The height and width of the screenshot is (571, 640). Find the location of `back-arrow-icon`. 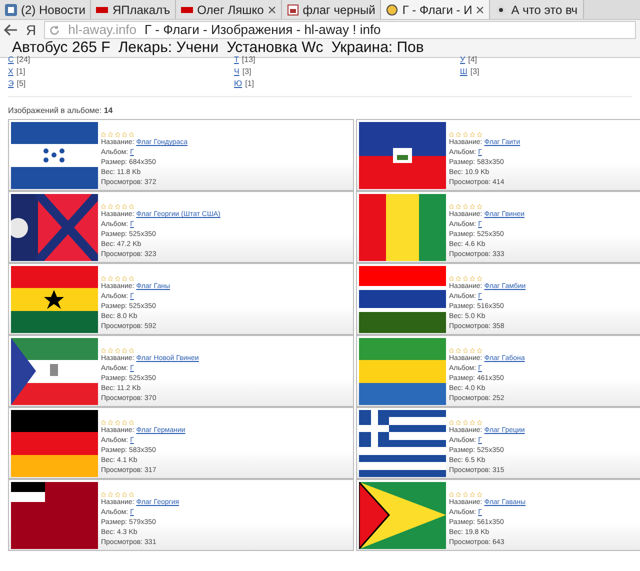

back-arrow-icon is located at coordinates (11, 30).